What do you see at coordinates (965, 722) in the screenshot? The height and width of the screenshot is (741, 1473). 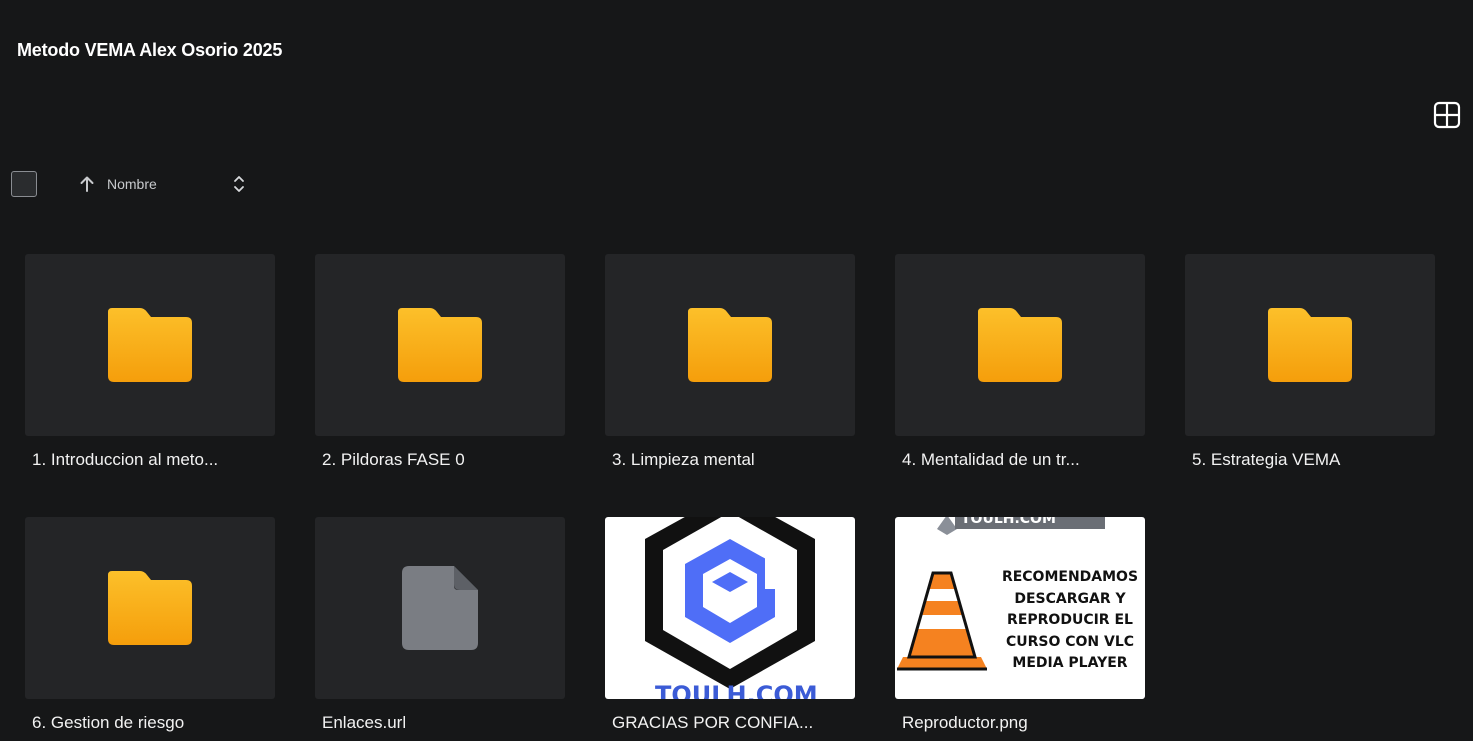 I see `item-name: Reproductor.png` at bounding box center [965, 722].